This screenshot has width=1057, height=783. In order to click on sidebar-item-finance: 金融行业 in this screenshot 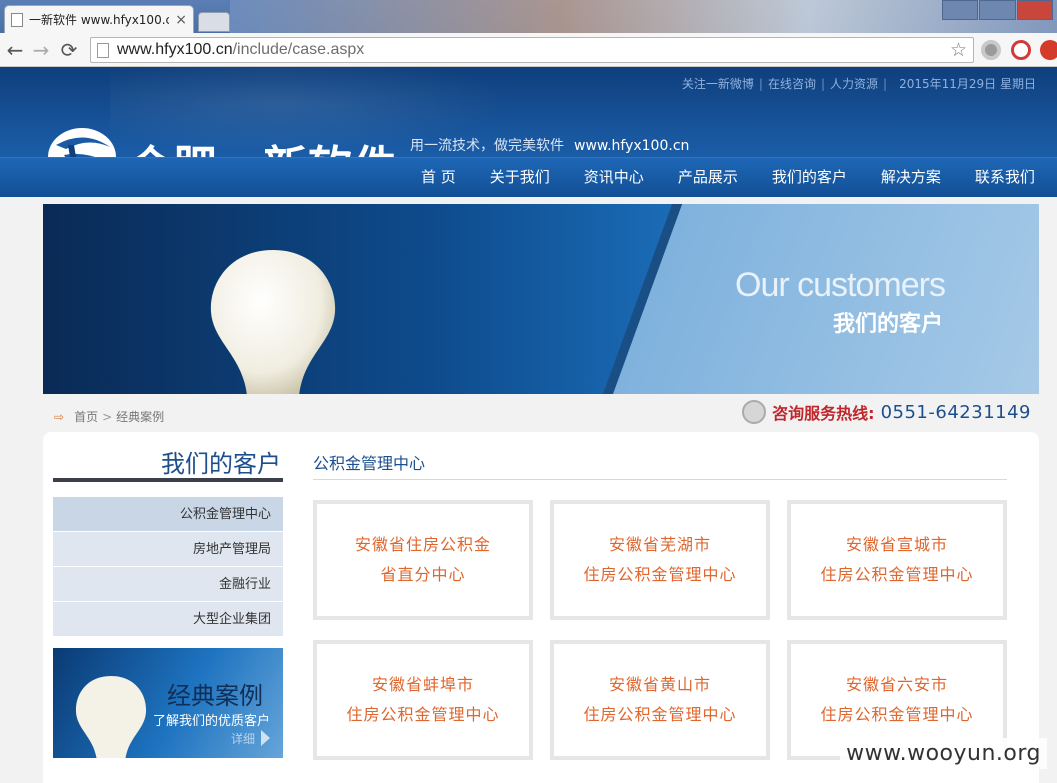, I will do `click(168, 584)`.